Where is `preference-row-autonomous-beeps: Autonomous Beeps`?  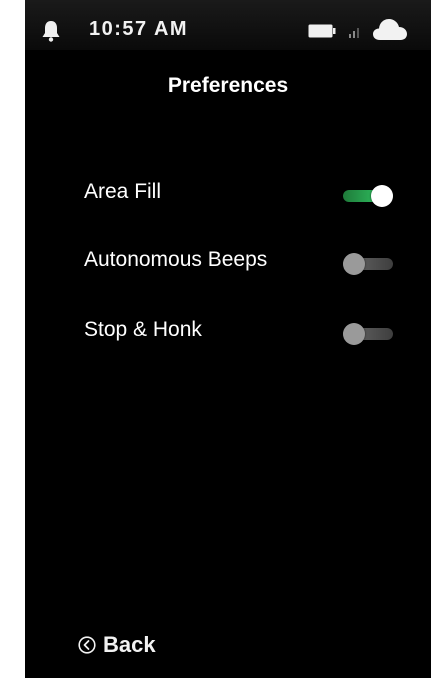 preference-row-autonomous-beeps: Autonomous Beeps is located at coordinates (228, 262).